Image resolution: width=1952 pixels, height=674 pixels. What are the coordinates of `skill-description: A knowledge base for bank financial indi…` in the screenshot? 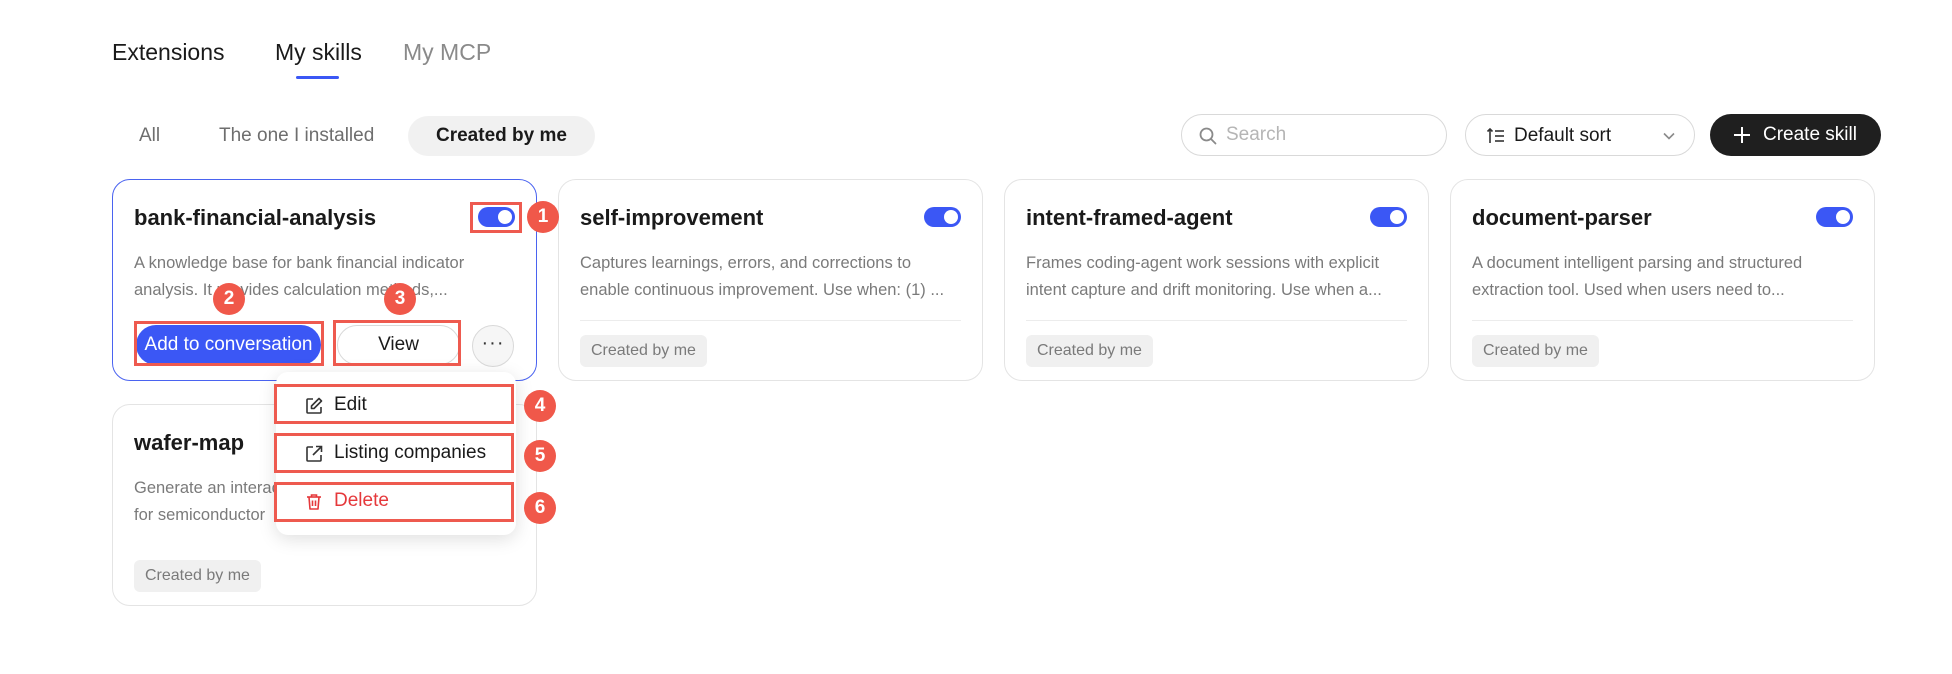 It's located at (299, 276).